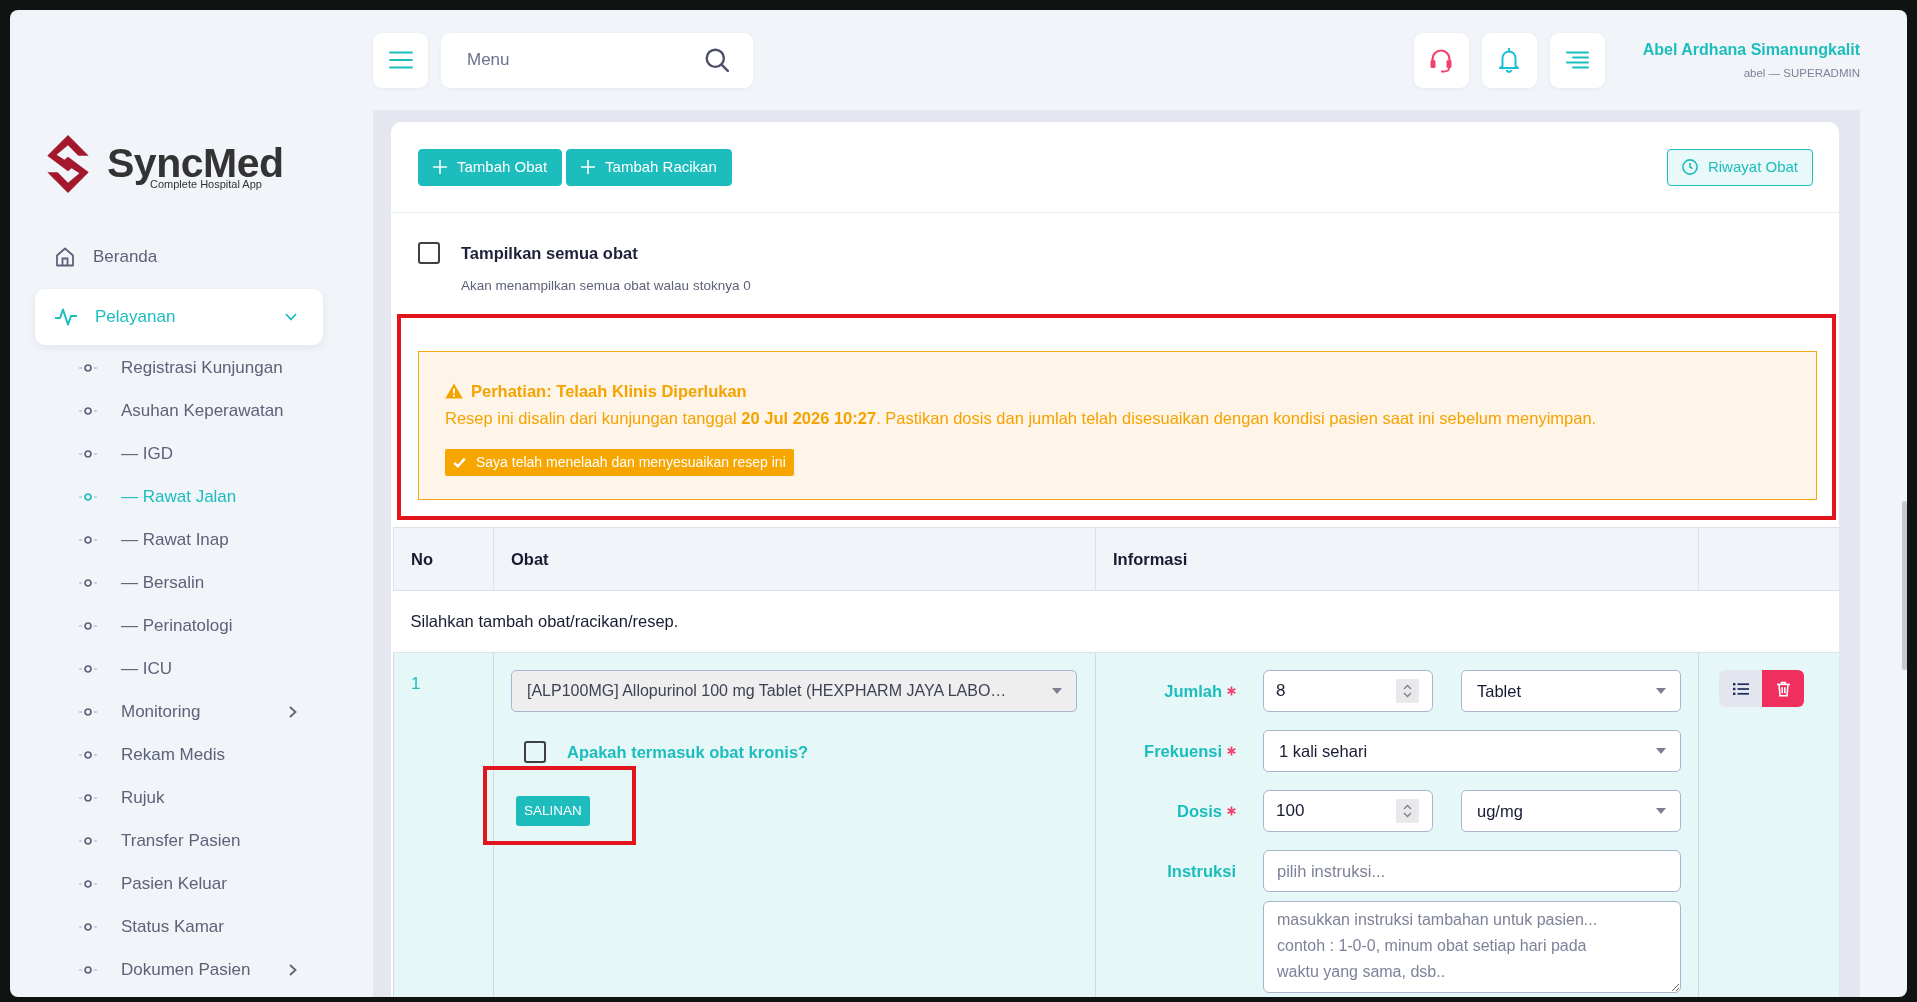  I want to click on check-icon, so click(459, 462).